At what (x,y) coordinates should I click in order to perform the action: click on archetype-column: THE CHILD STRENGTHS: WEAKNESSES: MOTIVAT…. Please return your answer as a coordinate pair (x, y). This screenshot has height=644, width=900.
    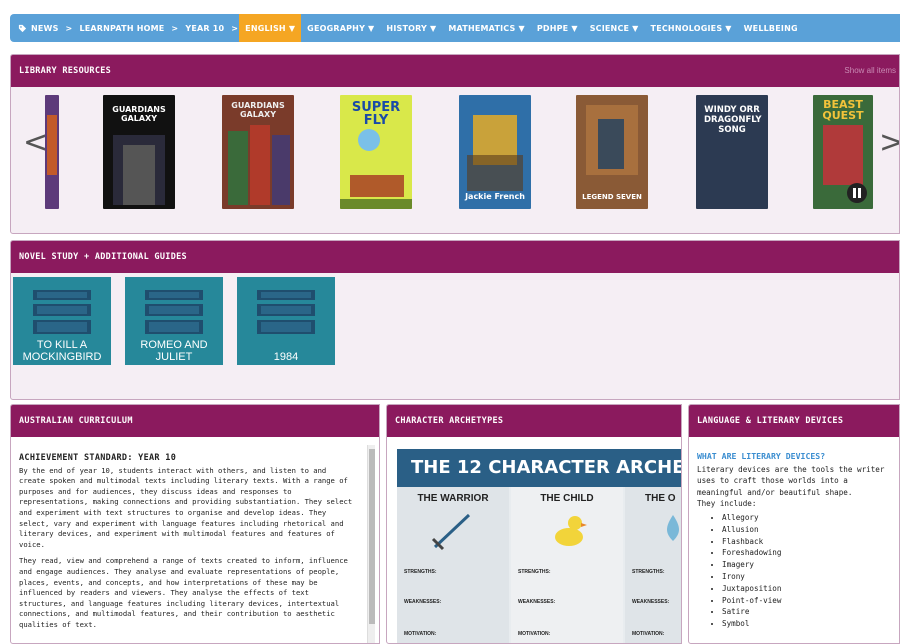
    Looking at the image, I should click on (567, 565).